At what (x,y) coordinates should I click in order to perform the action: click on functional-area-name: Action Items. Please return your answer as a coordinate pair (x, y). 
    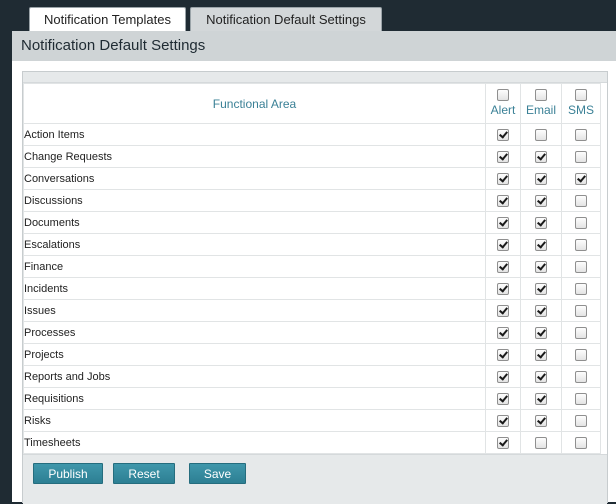
    Looking at the image, I should click on (254, 134).